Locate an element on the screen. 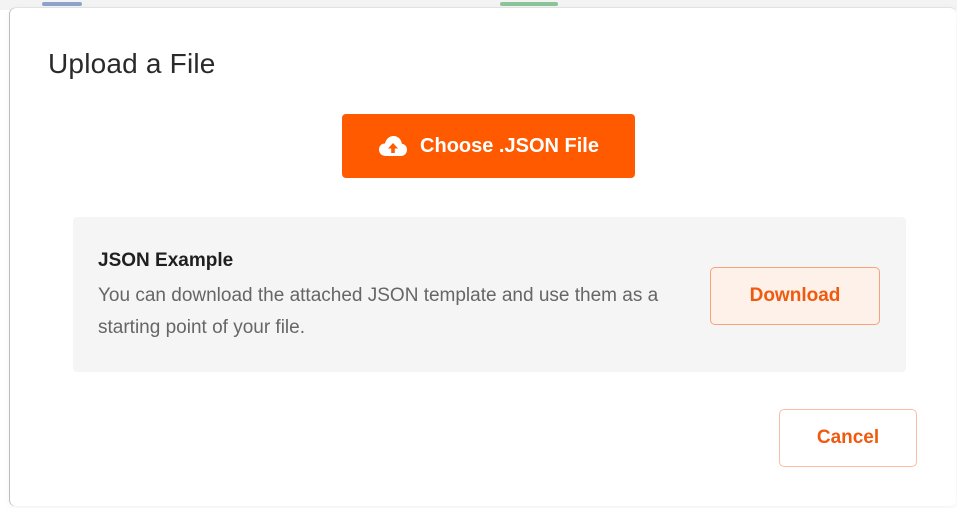 The height and width of the screenshot is (508, 957). choose-json-file-label: Choose .JSON File is located at coordinates (509, 145).